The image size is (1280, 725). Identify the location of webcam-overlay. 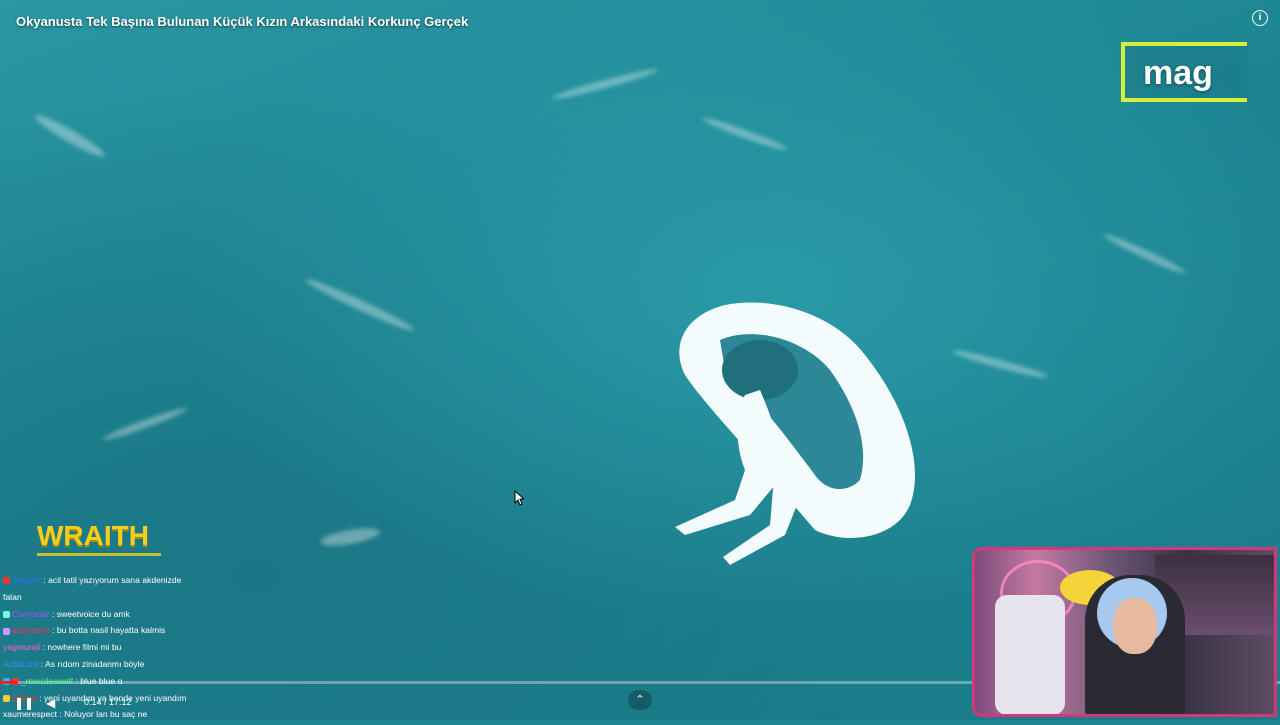
(1124, 632).